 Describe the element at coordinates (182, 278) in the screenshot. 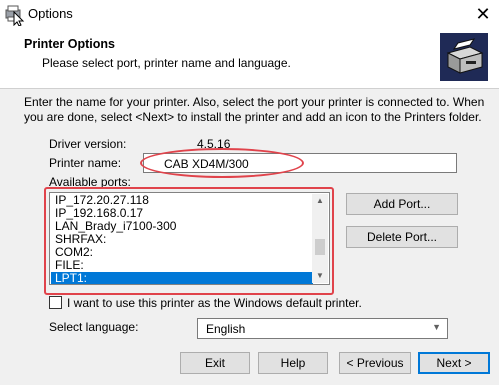

I see `list-item-selected: LPT1:` at that location.